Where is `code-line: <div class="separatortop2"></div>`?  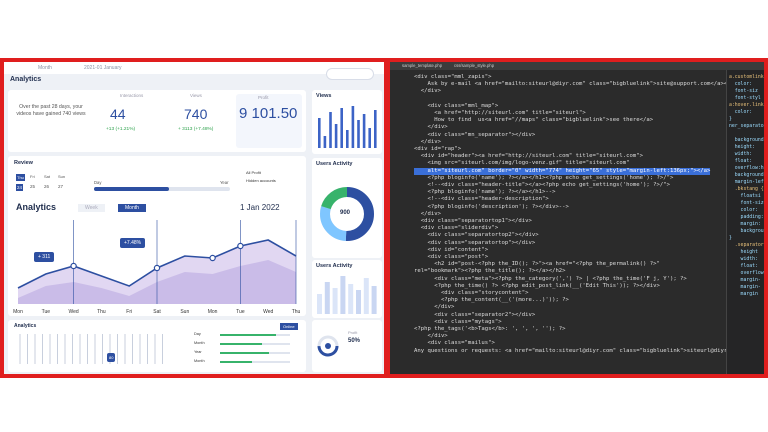 code-line: <div class="separatortop2"></div> is located at coordinates (476, 235).